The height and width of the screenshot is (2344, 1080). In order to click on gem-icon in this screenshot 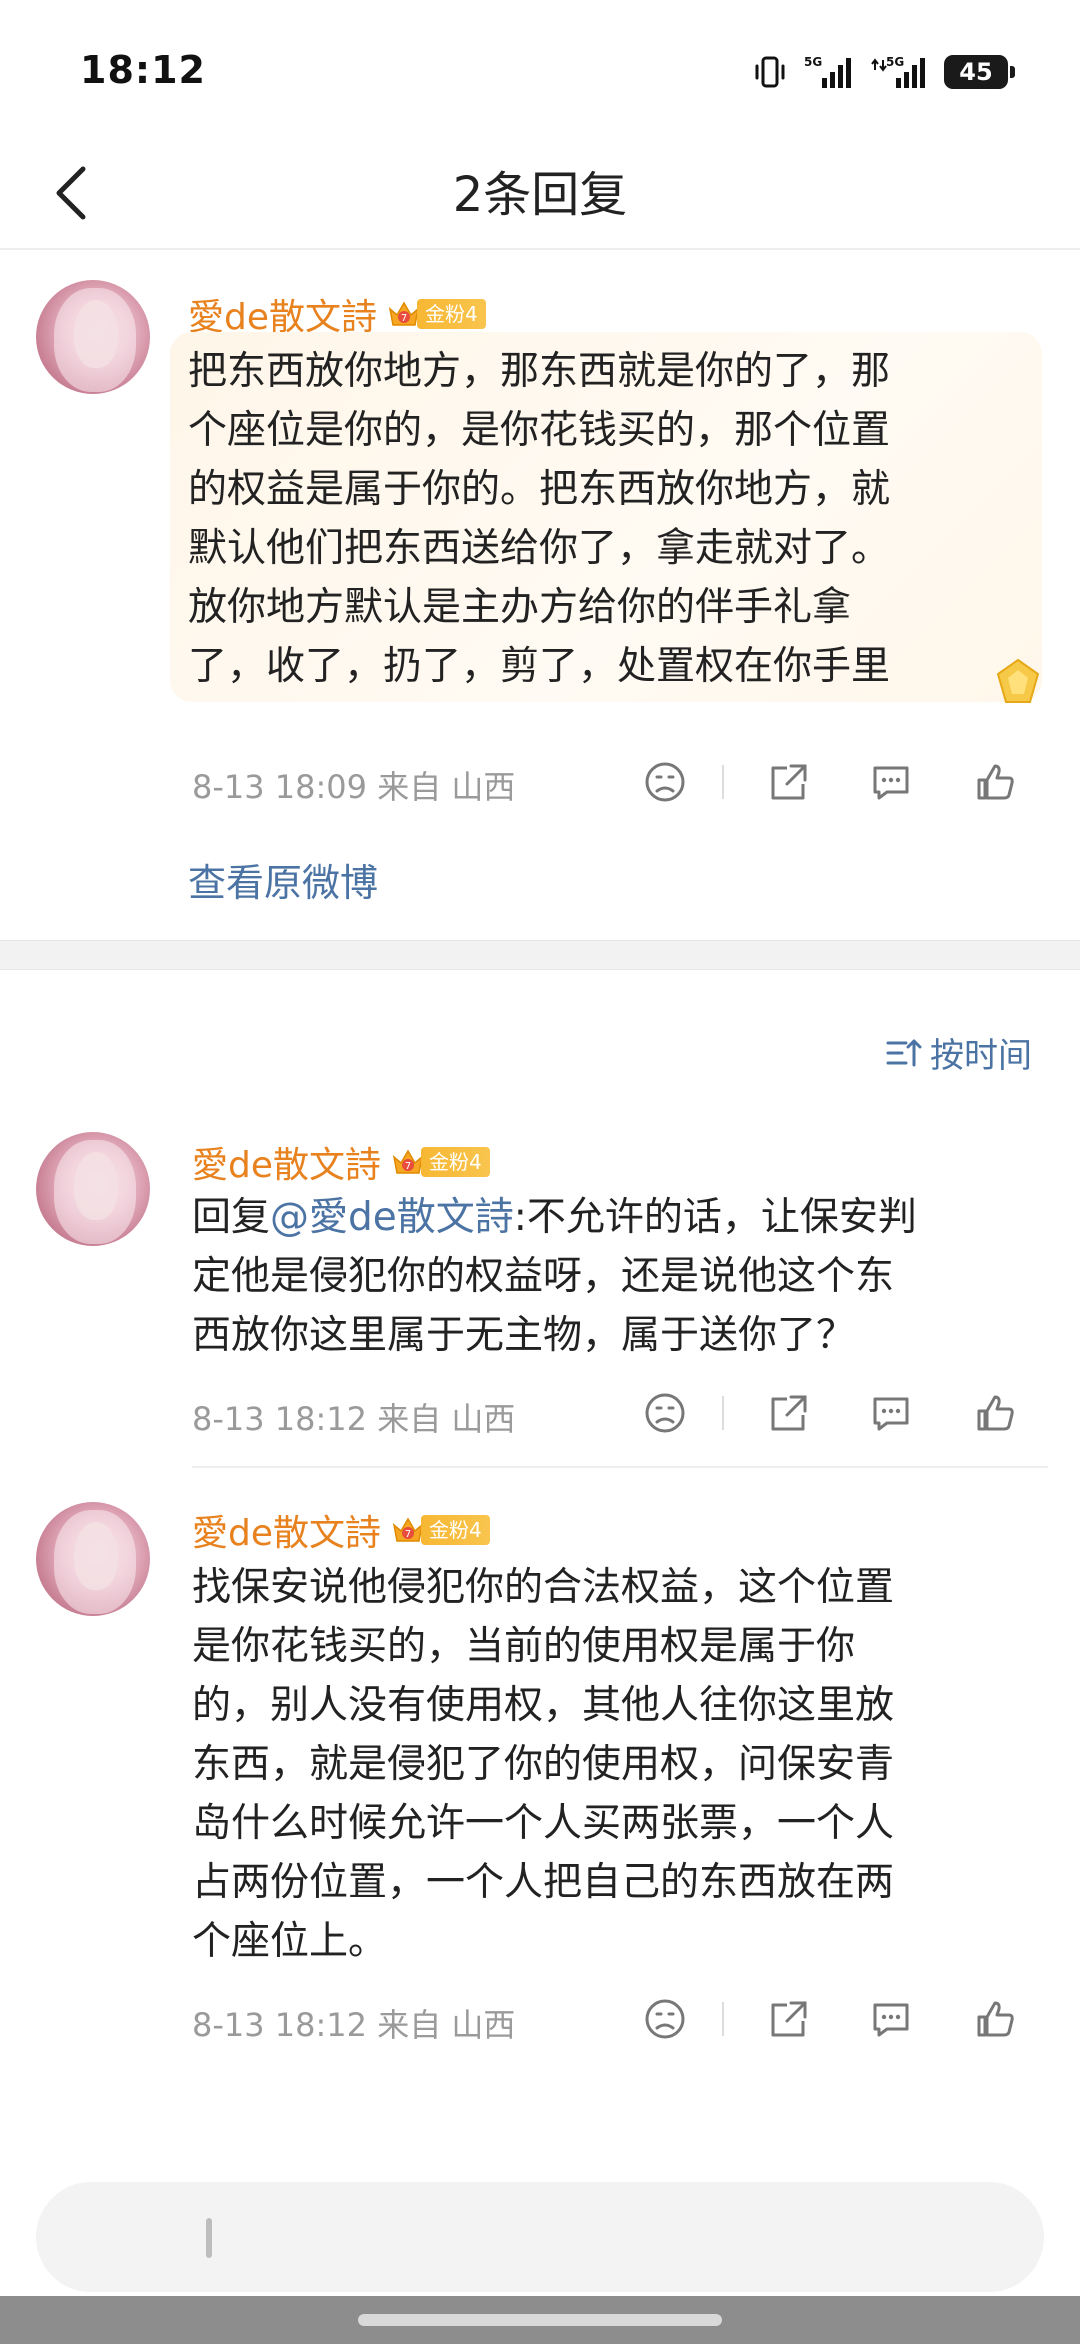, I will do `click(1018, 680)`.